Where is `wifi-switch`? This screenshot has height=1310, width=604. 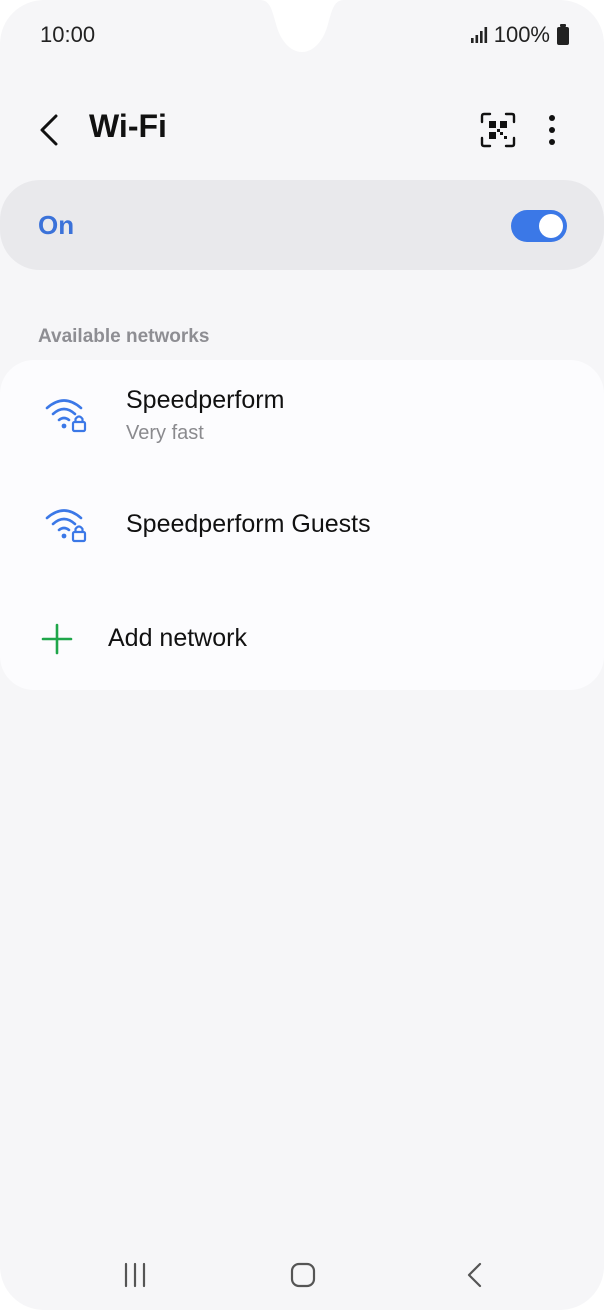 wifi-switch is located at coordinates (539, 226).